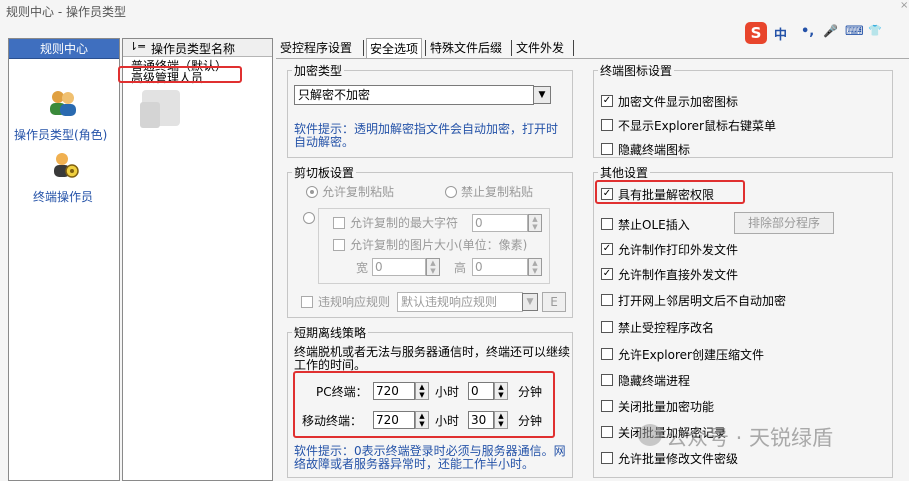  What do you see at coordinates (500, 223) in the screenshot?
I see `max-chars-input: 0` at bounding box center [500, 223].